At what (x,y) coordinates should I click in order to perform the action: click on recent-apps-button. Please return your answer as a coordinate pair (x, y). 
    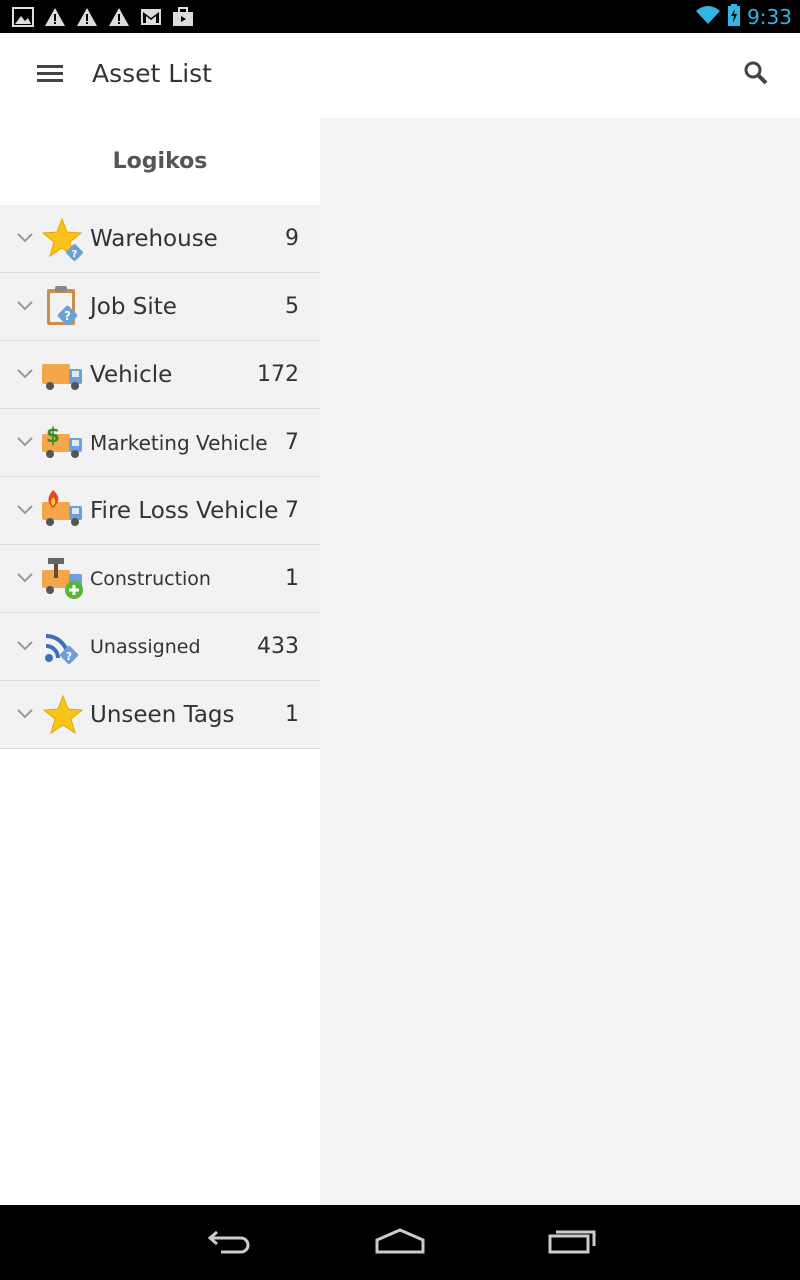
    Looking at the image, I should click on (572, 1243).